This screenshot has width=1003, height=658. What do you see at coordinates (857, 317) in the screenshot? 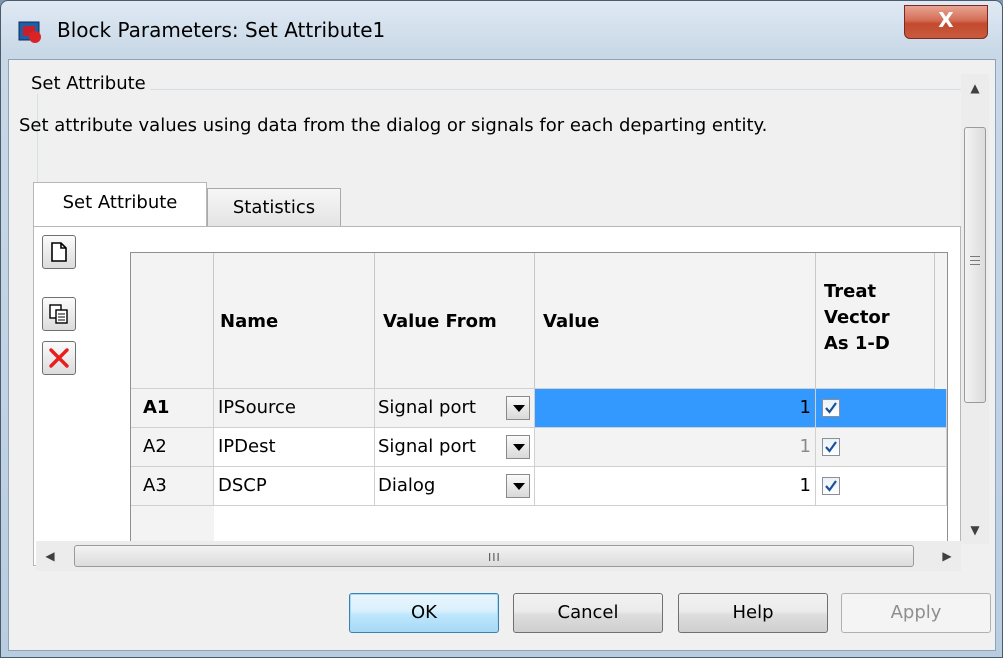
I see `treat-header-line-2: Vector` at bounding box center [857, 317].